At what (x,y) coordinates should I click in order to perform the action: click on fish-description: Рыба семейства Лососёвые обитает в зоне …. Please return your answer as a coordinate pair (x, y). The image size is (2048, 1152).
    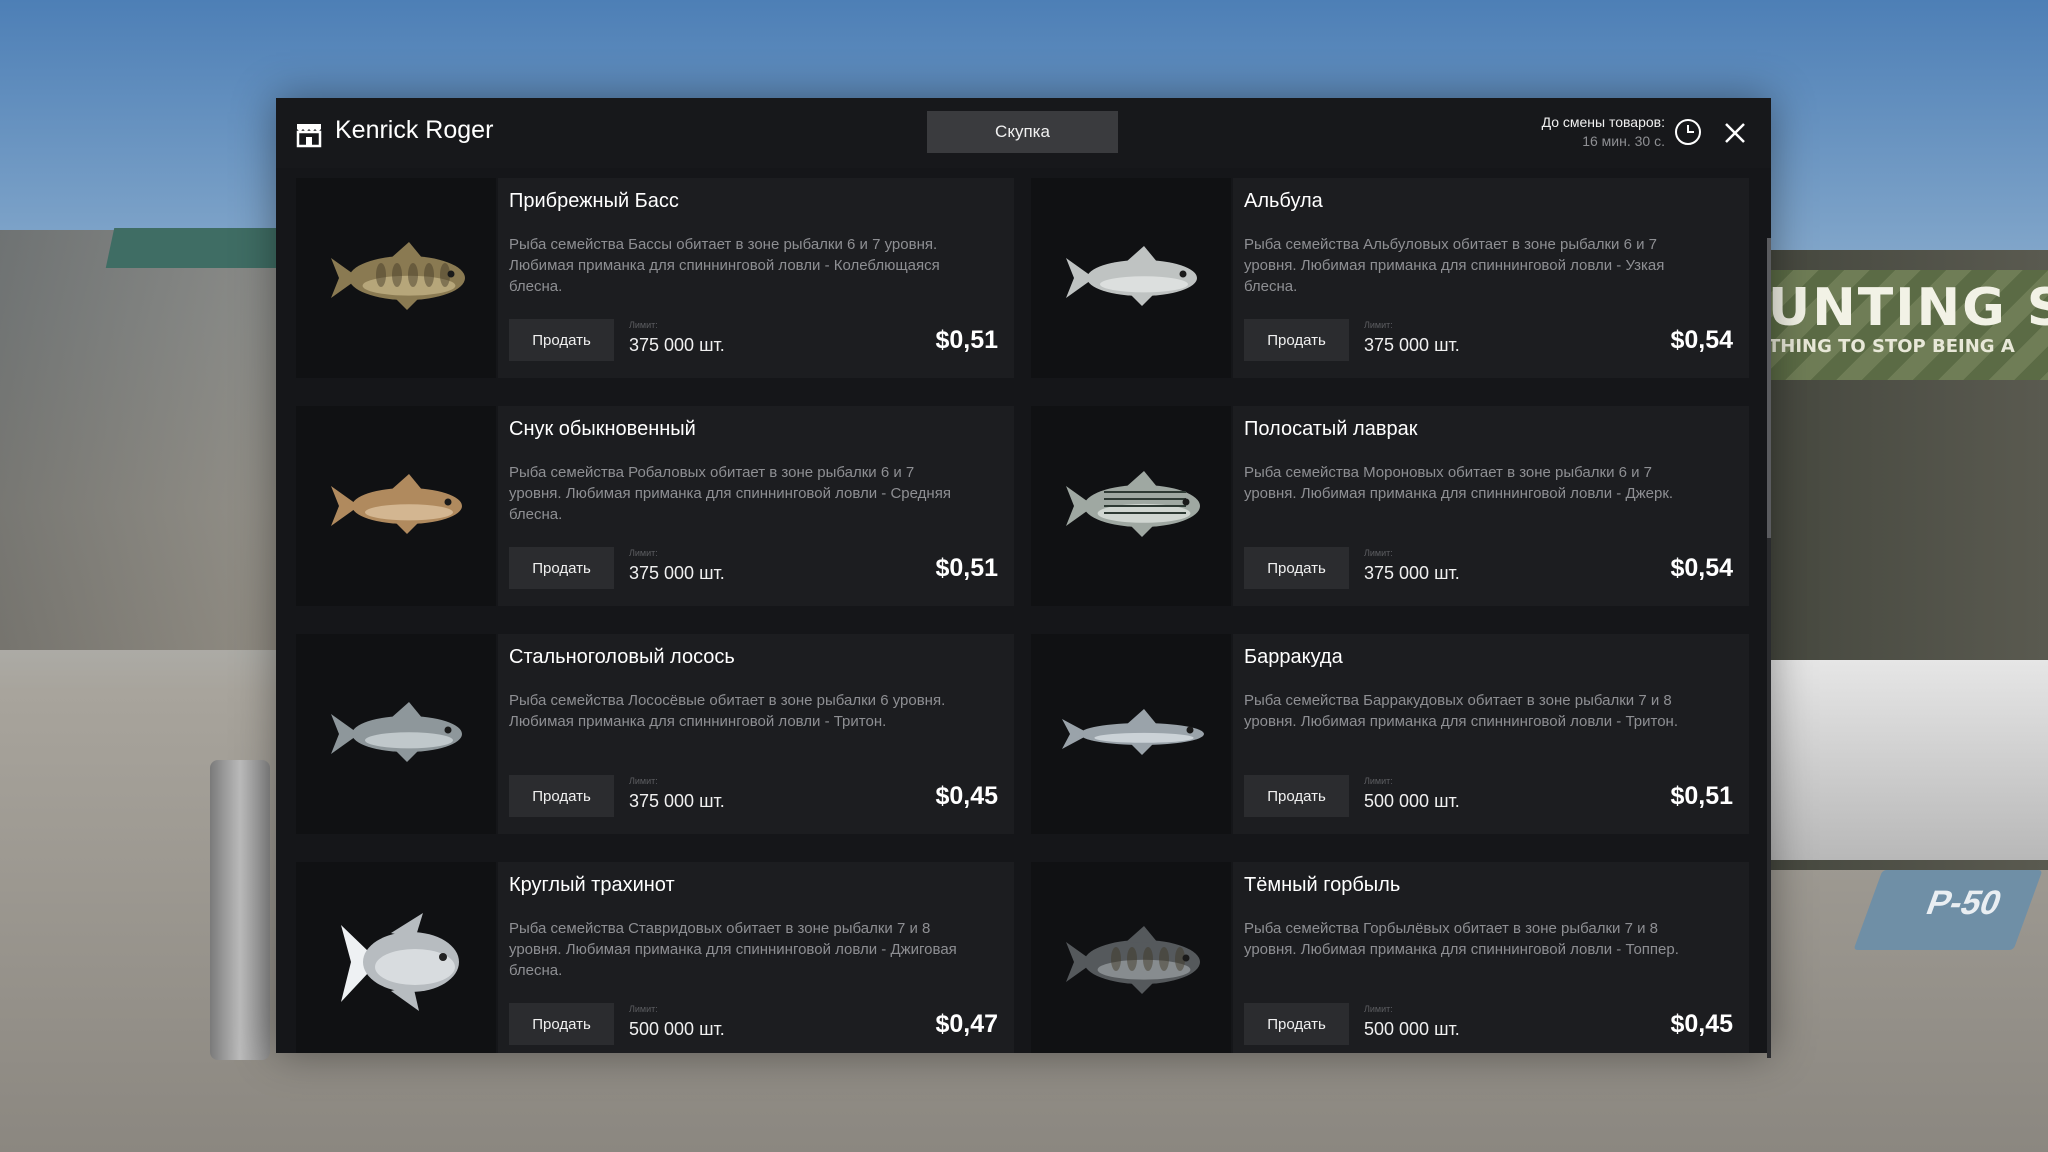
    Looking at the image, I should click on (727, 711).